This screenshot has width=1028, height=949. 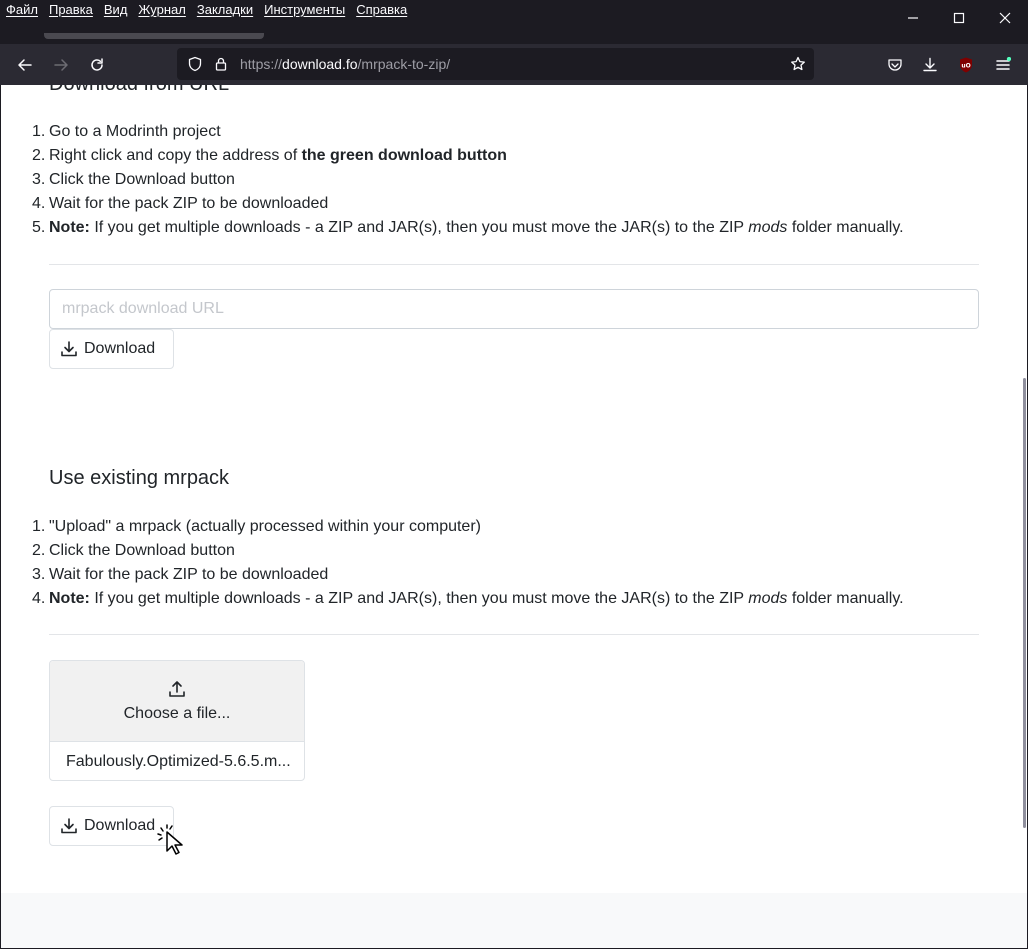 I want to click on app-menu-button, so click(x=1003, y=65).